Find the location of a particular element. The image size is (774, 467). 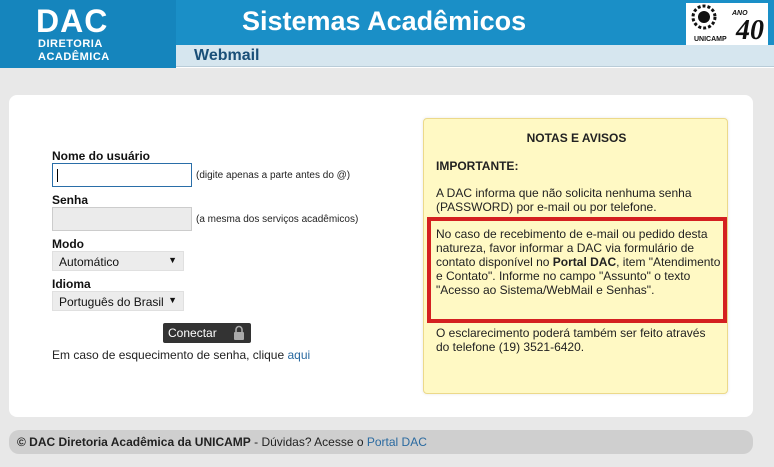

unicamp-logo: UNICAMP ANO 40 is located at coordinates (727, 24).